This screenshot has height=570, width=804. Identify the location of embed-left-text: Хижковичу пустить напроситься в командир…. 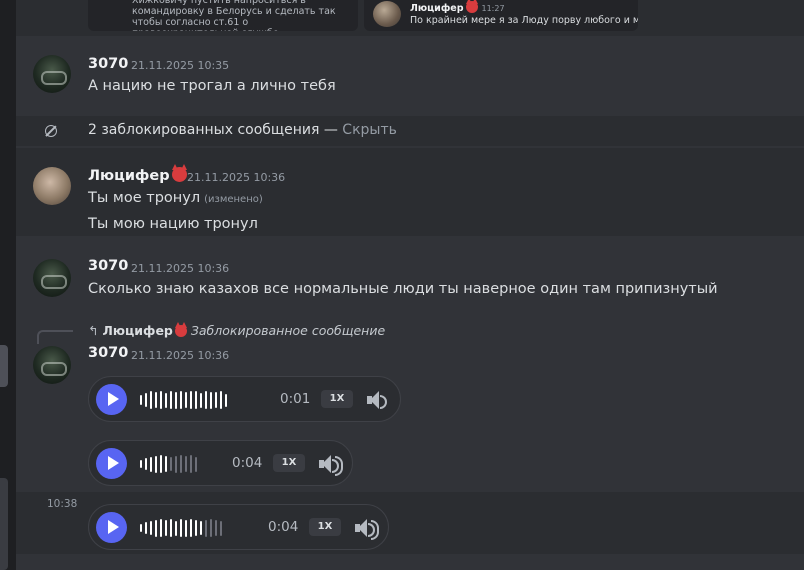
(234, 15).